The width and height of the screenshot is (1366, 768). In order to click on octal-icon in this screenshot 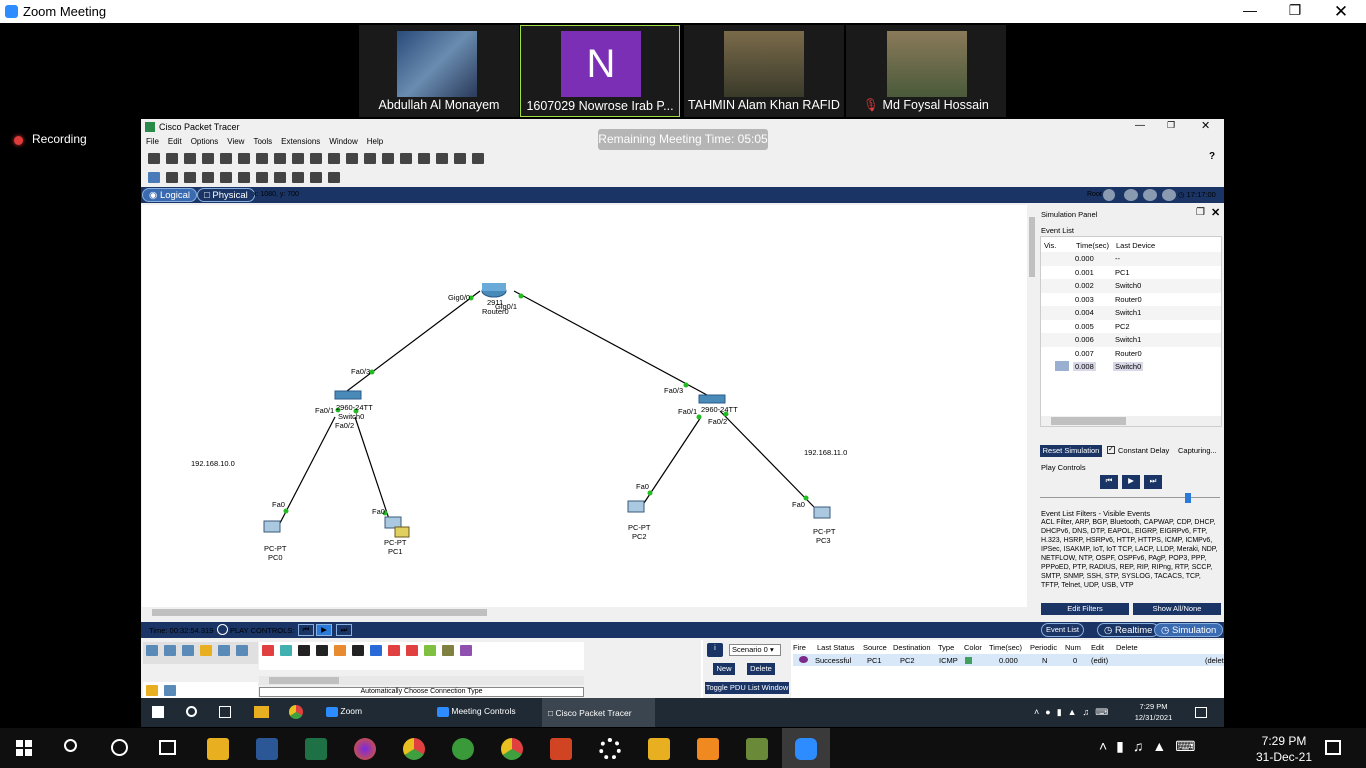, I will do `click(430, 651)`.